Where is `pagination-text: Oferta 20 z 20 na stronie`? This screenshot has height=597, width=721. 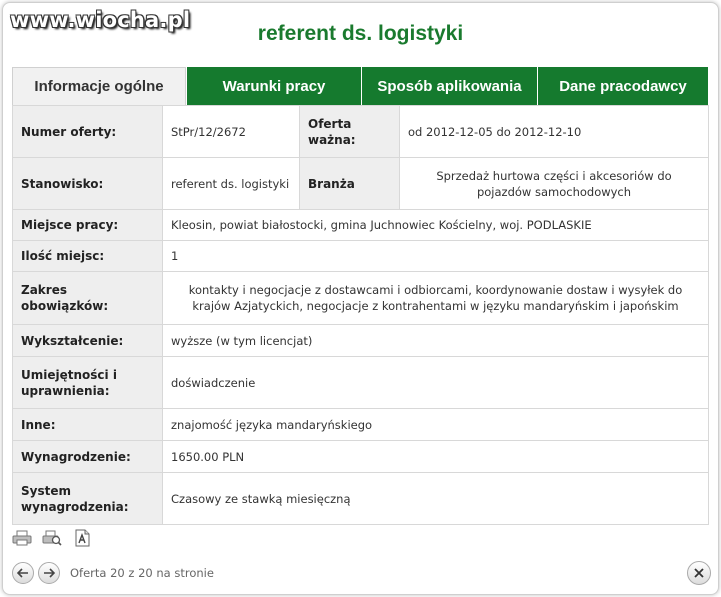 pagination-text: Oferta 20 z 20 na stronie is located at coordinates (142, 573).